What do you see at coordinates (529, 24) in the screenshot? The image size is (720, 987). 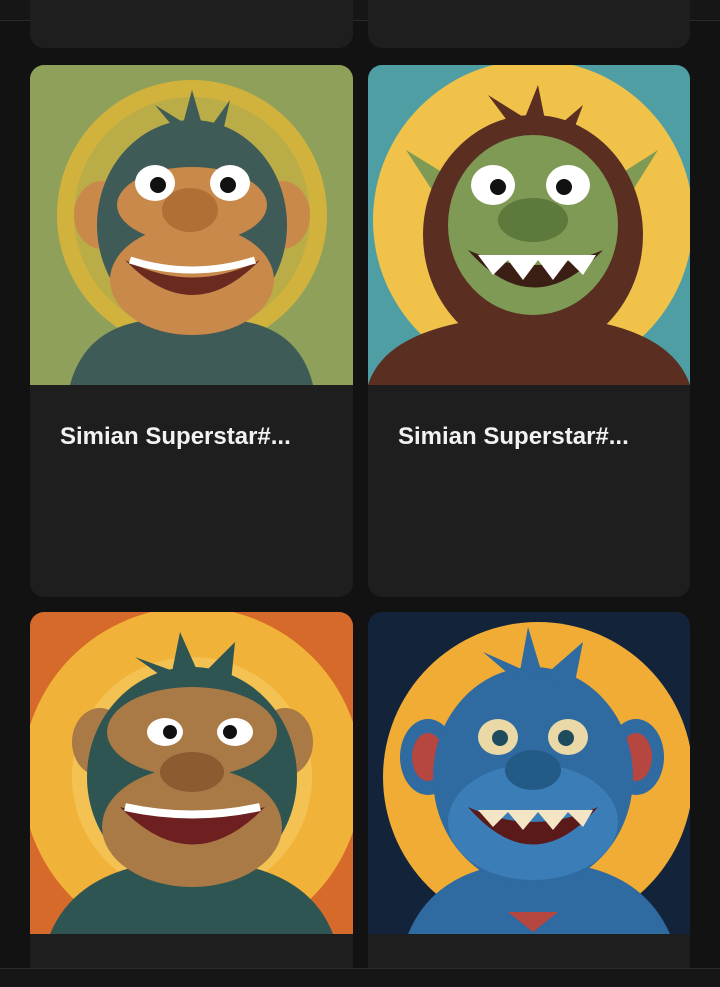 I see `nft-card-partial-right` at bounding box center [529, 24].